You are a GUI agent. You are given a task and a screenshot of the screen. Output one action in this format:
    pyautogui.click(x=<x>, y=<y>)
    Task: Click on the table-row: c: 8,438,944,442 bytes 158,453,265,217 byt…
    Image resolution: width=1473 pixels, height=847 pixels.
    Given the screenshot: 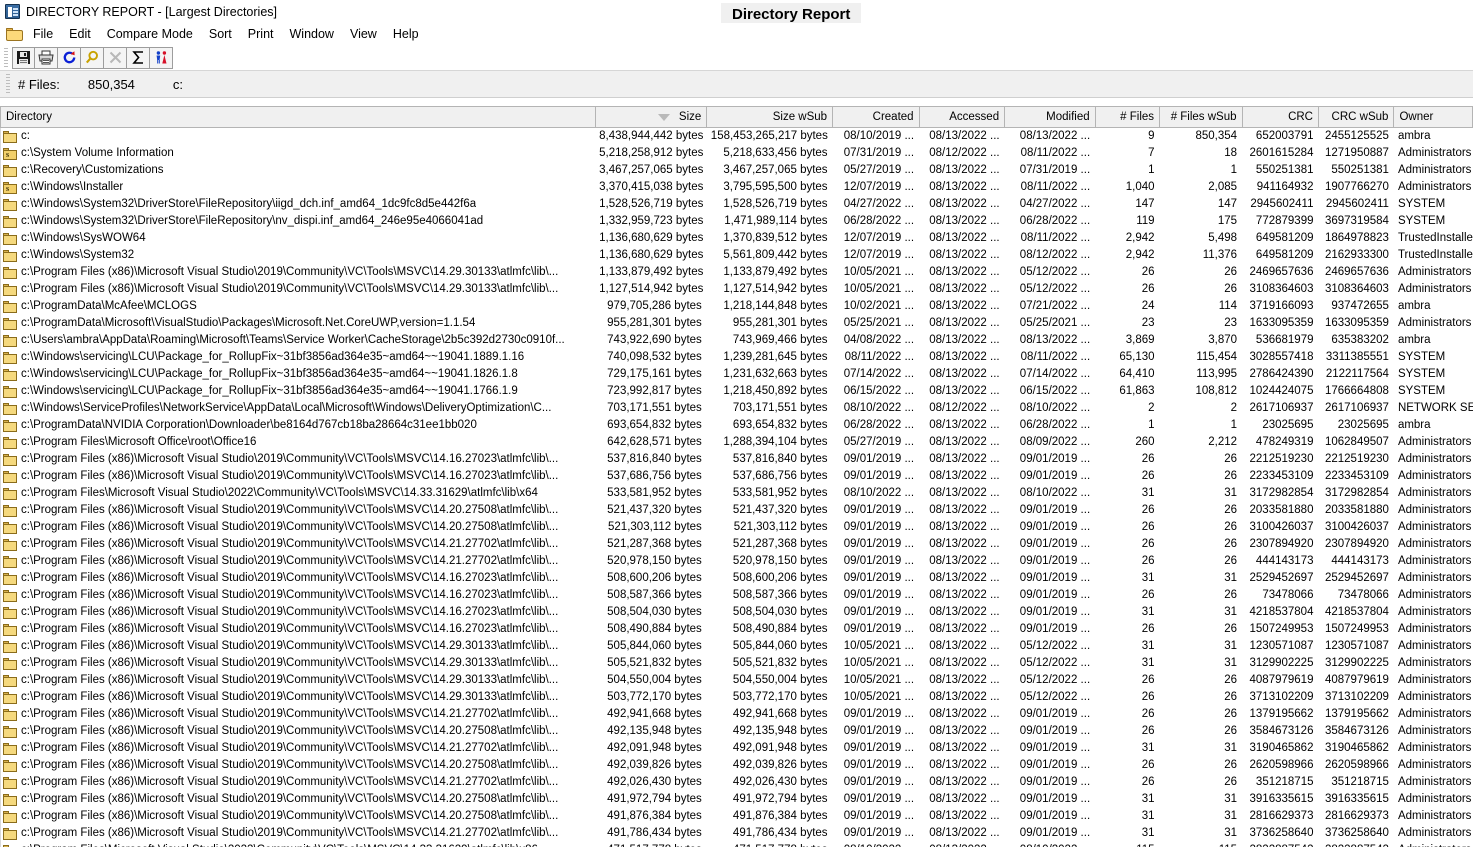 What is the action you would take?
    pyautogui.click(x=736, y=136)
    